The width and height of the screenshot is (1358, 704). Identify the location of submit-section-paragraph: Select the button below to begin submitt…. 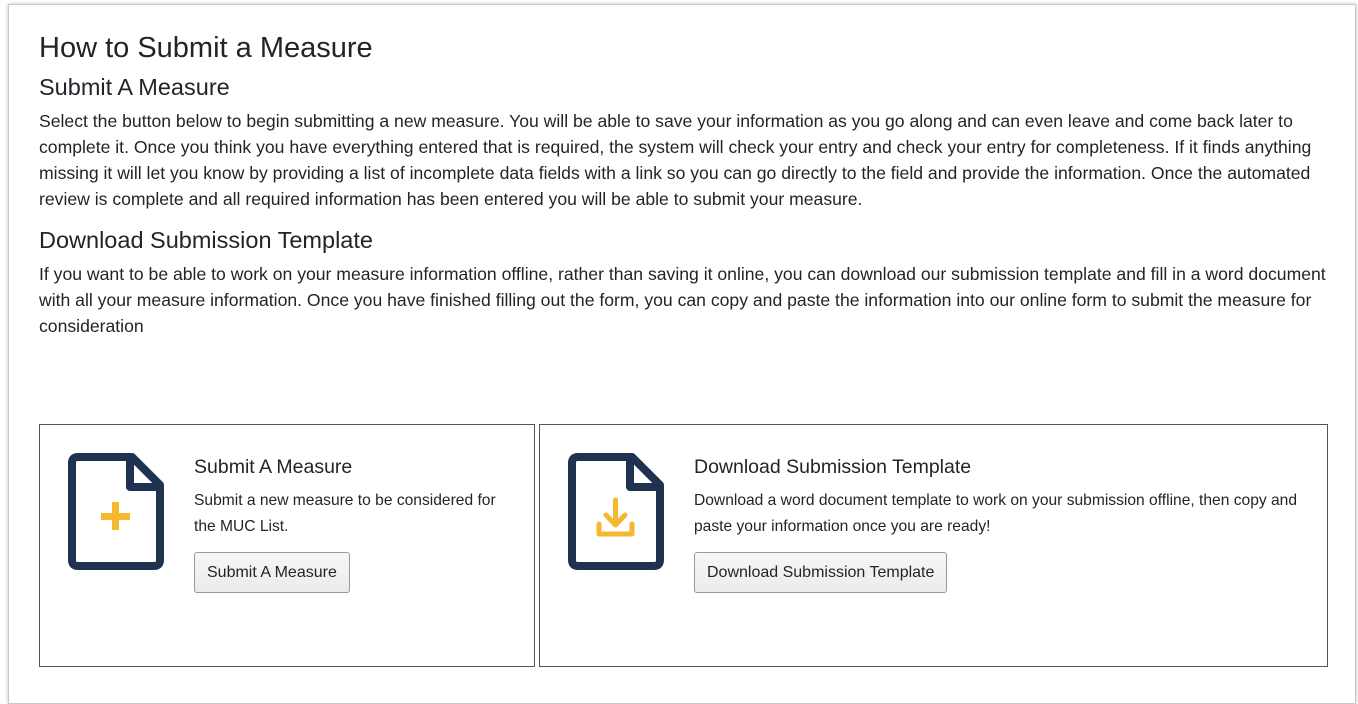
(675, 160).